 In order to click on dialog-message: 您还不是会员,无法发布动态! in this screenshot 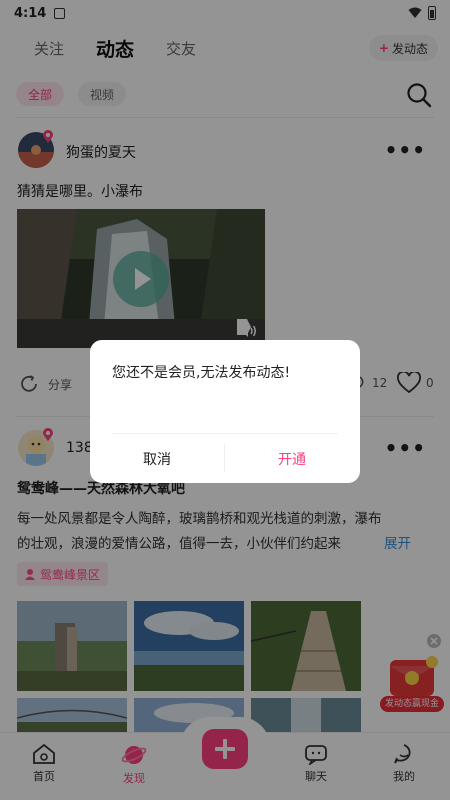, I will do `click(201, 373)`.